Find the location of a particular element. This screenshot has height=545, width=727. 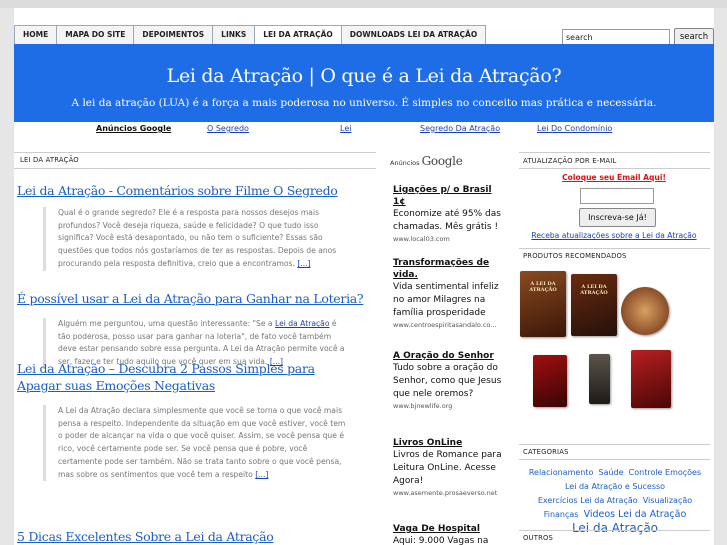

nav-tab-downloads: DOWNLOADS LEI DA ATRAÇÃO is located at coordinates (413, 34).